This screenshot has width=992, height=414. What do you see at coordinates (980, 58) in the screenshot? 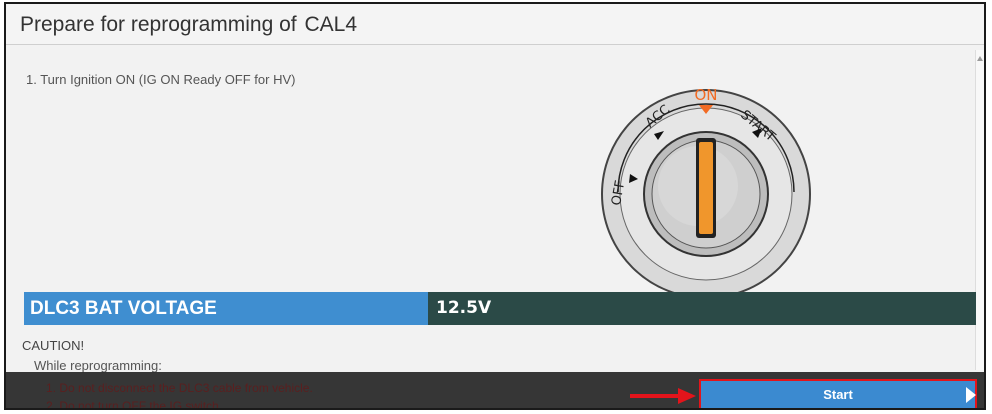
I see `scroll-up-icon` at bounding box center [980, 58].